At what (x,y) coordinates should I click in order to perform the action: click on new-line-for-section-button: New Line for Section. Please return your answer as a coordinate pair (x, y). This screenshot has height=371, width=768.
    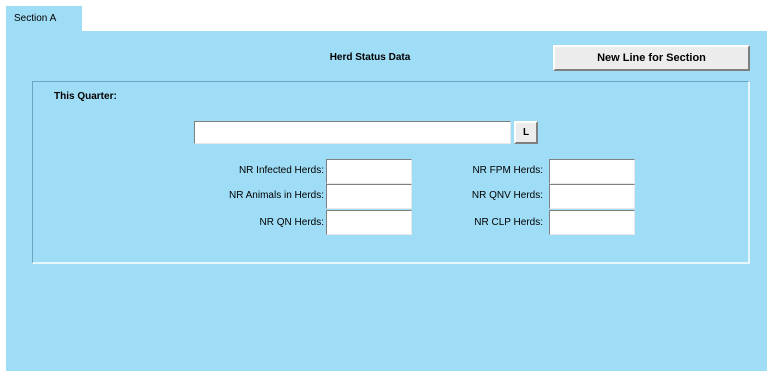
    Looking at the image, I should click on (651, 58).